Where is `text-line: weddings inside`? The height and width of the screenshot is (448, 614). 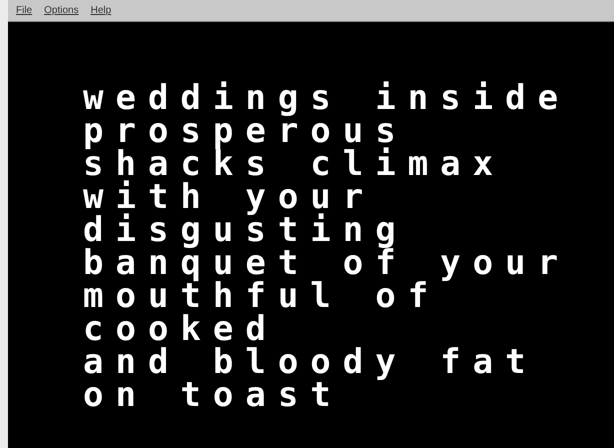
text-line: weddings inside is located at coordinates (327, 98).